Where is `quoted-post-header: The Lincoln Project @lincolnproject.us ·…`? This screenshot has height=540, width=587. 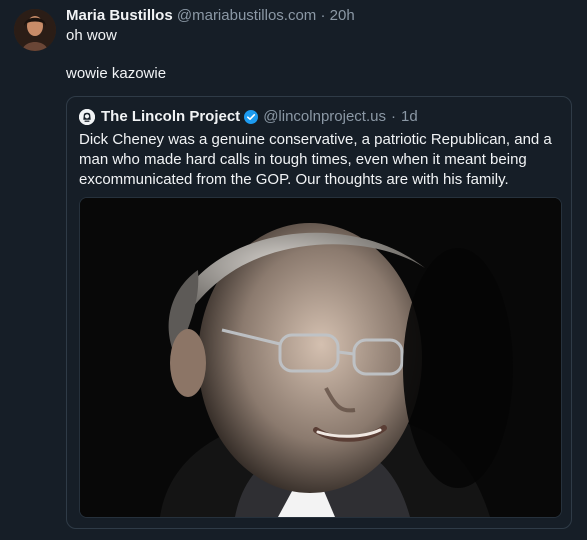 quoted-post-header: The Lincoln Project @lincolnproject.us ·… is located at coordinates (248, 117).